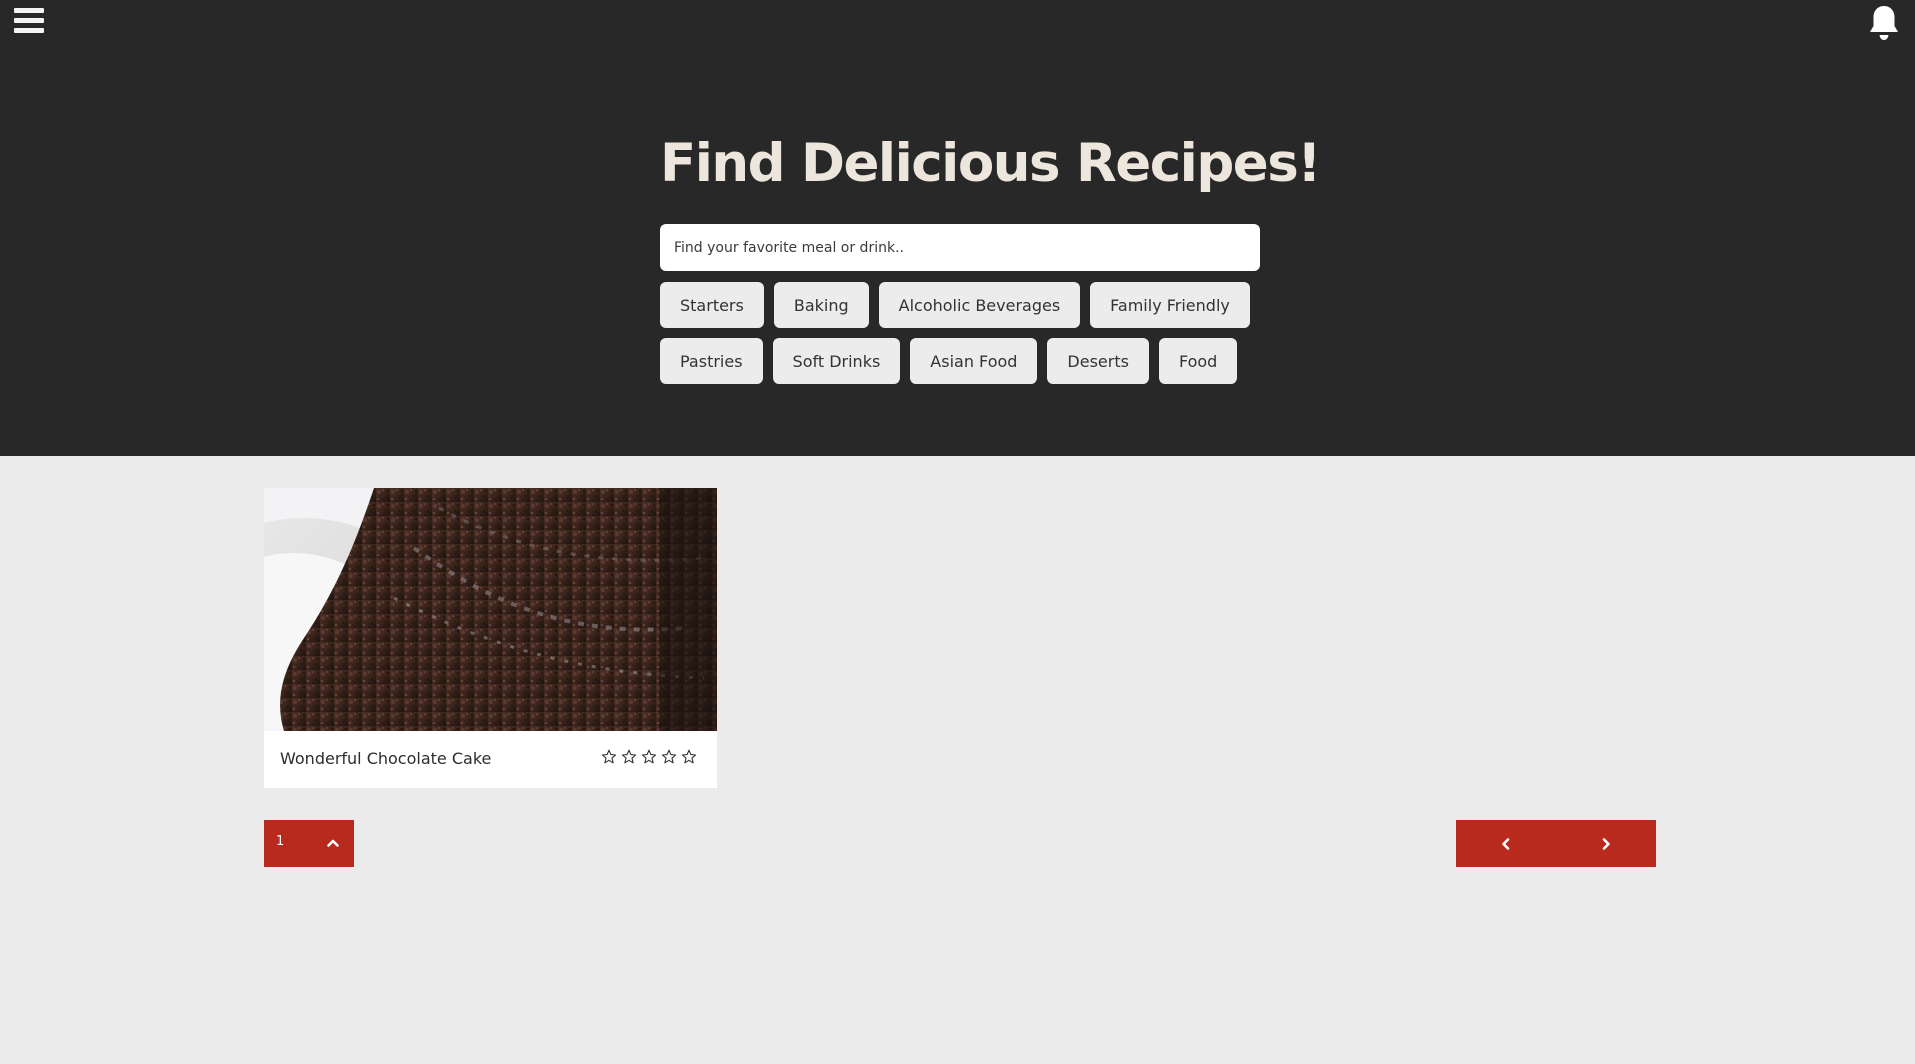  I want to click on category-chip-soft-drinks: Soft Drinks, so click(836, 361).